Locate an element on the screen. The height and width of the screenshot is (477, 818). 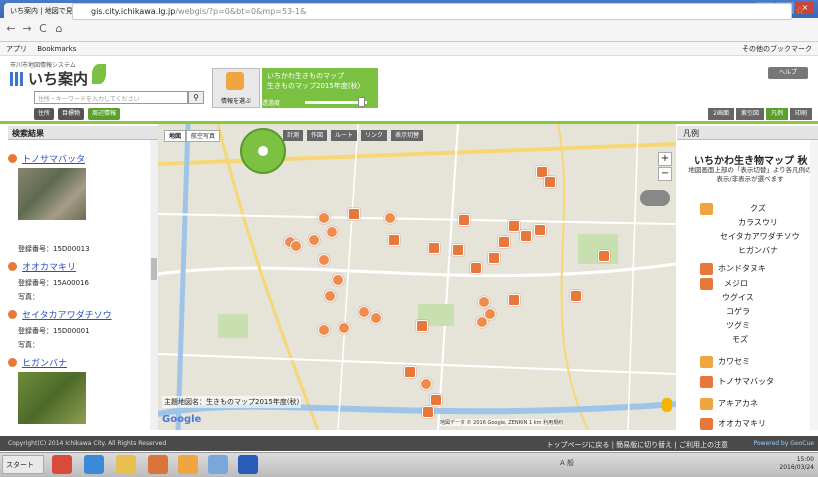
legend-item: ウグイス is located at coordinates (738, 297).